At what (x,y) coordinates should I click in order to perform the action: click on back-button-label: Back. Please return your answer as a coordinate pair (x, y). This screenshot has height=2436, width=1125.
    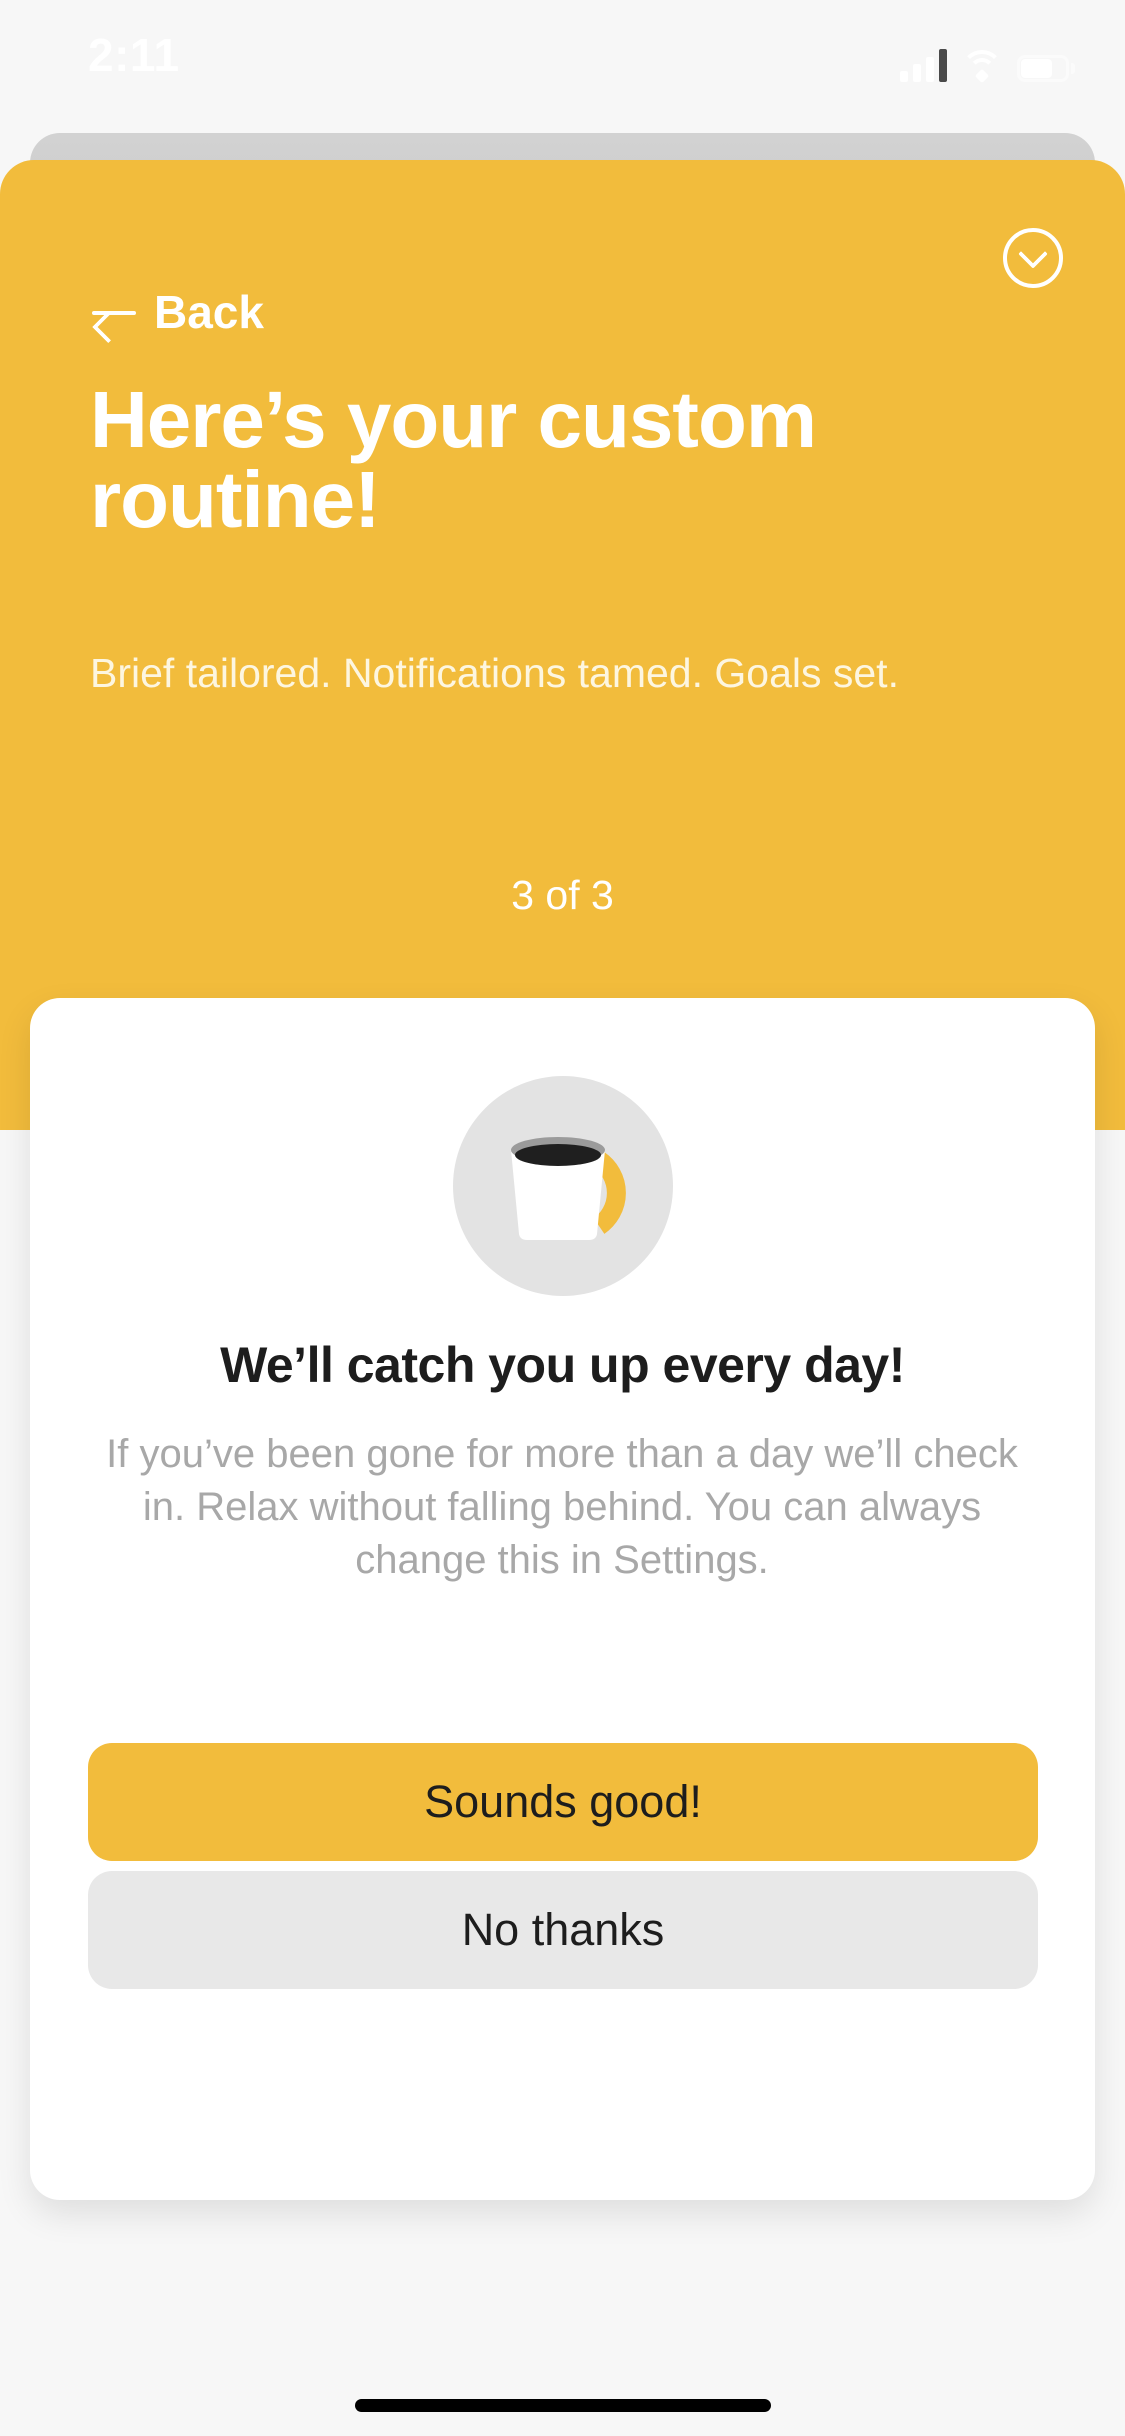
    Looking at the image, I should click on (209, 312).